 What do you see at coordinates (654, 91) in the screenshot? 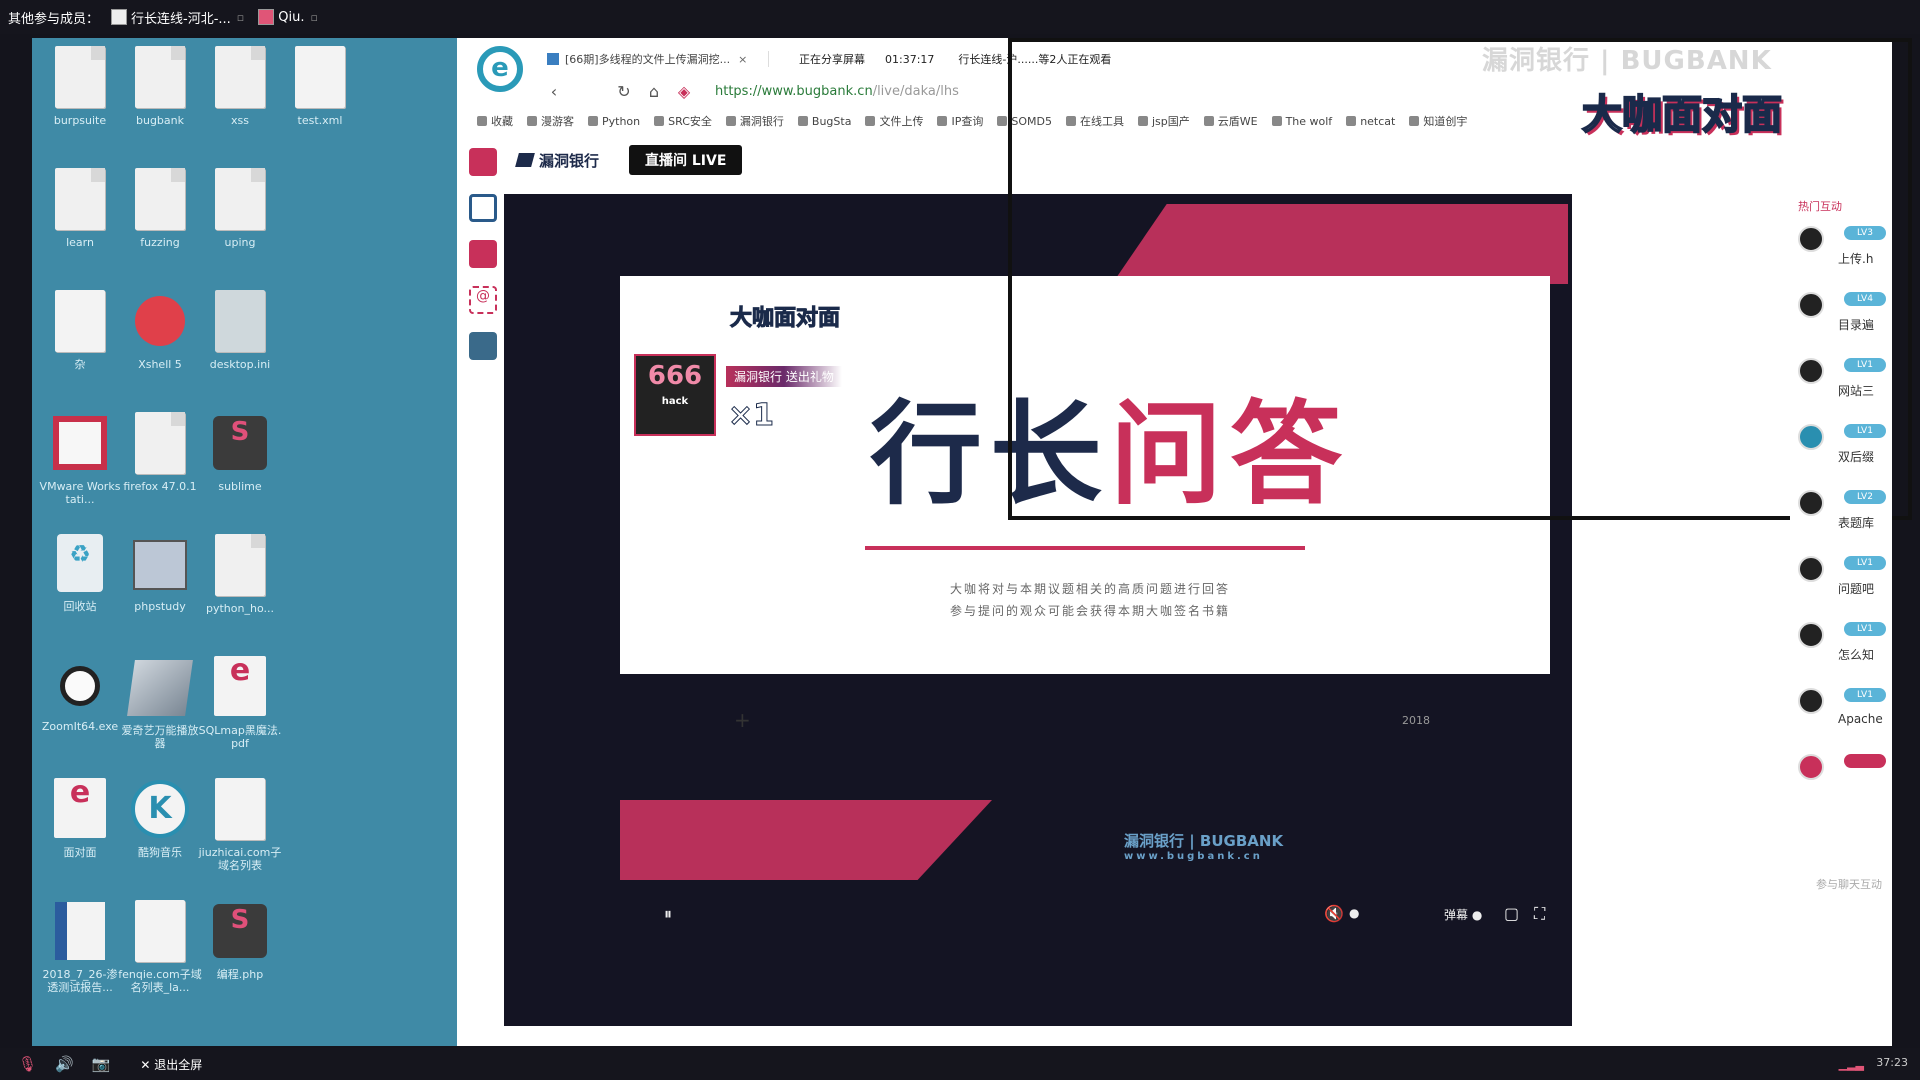
I see `home-icon: ⌂` at bounding box center [654, 91].